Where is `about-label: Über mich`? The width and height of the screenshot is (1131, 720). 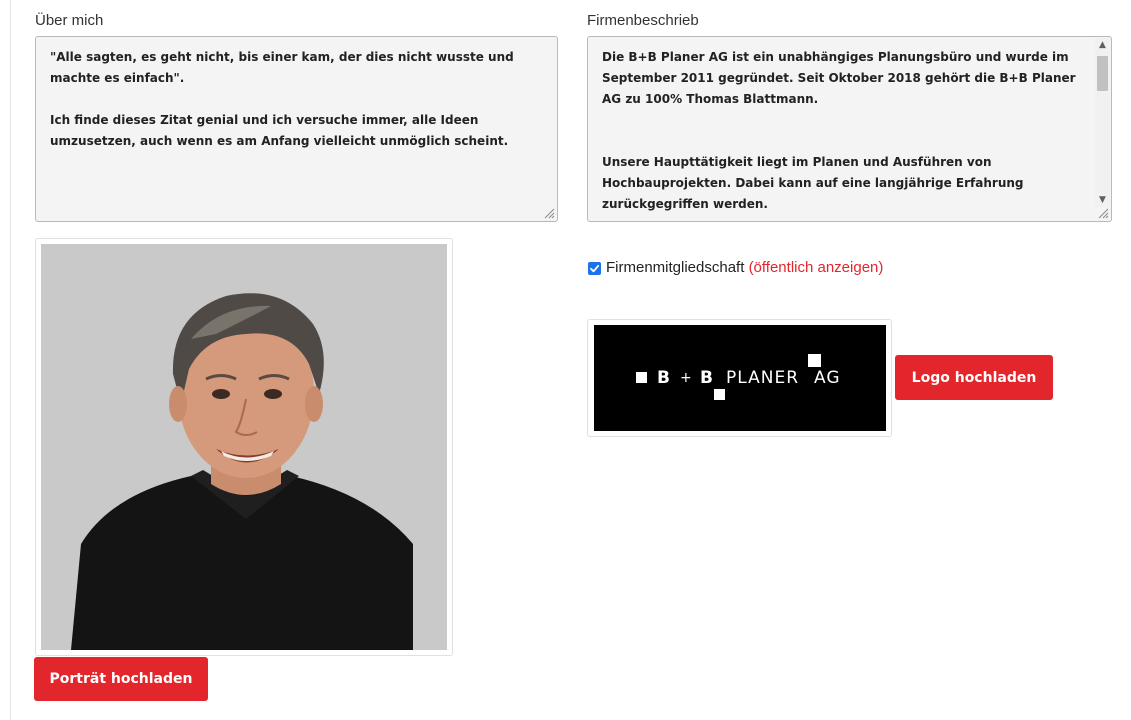 about-label: Über mich is located at coordinates (69, 20).